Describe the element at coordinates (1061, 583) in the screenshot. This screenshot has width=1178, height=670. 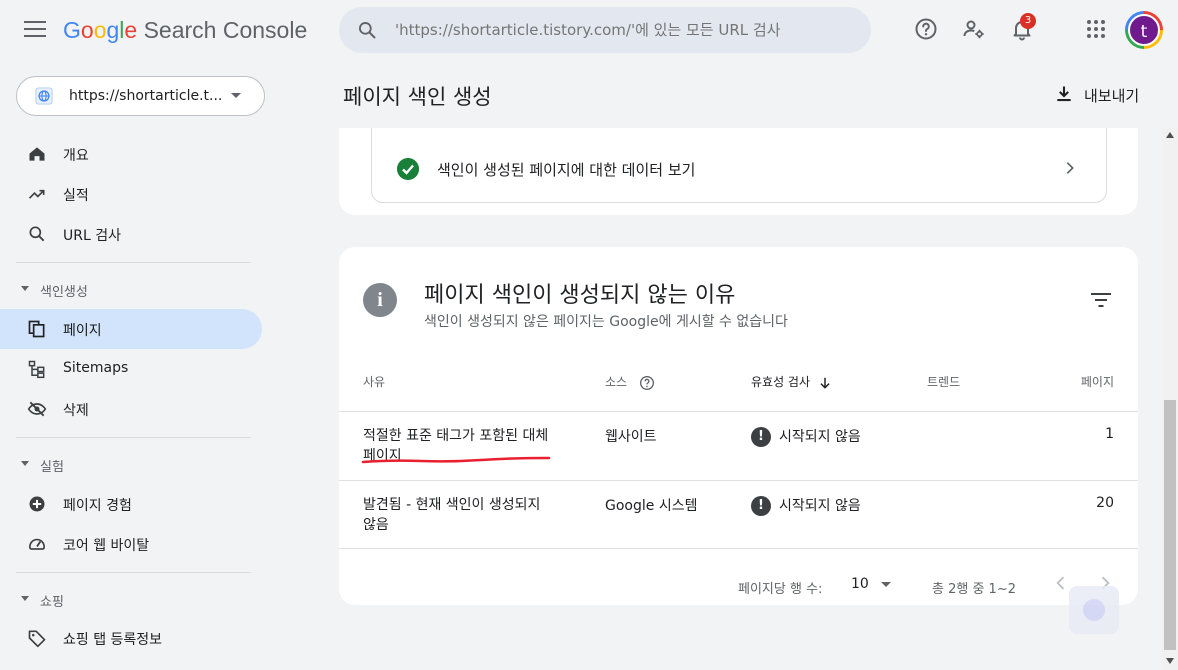
I see `prev-page-icon` at that location.